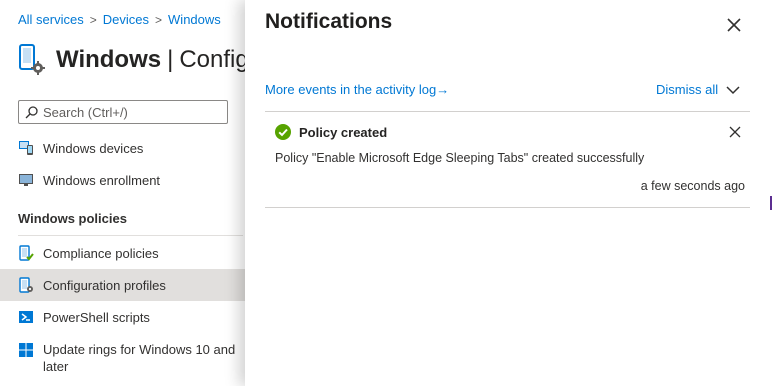 Image resolution: width=772 pixels, height=386 pixels. I want to click on search-input, so click(128, 112).